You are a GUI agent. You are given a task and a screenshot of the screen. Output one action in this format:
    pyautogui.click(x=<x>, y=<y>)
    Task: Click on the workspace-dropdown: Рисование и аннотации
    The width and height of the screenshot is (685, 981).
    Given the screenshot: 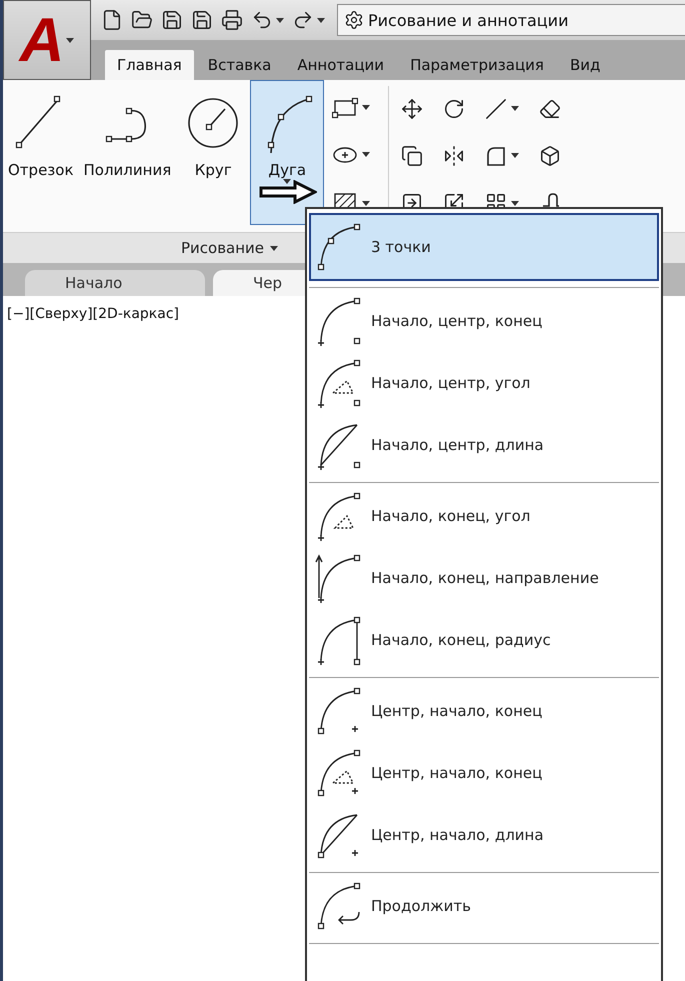 What is the action you would take?
    pyautogui.click(x=511, y=20)
    